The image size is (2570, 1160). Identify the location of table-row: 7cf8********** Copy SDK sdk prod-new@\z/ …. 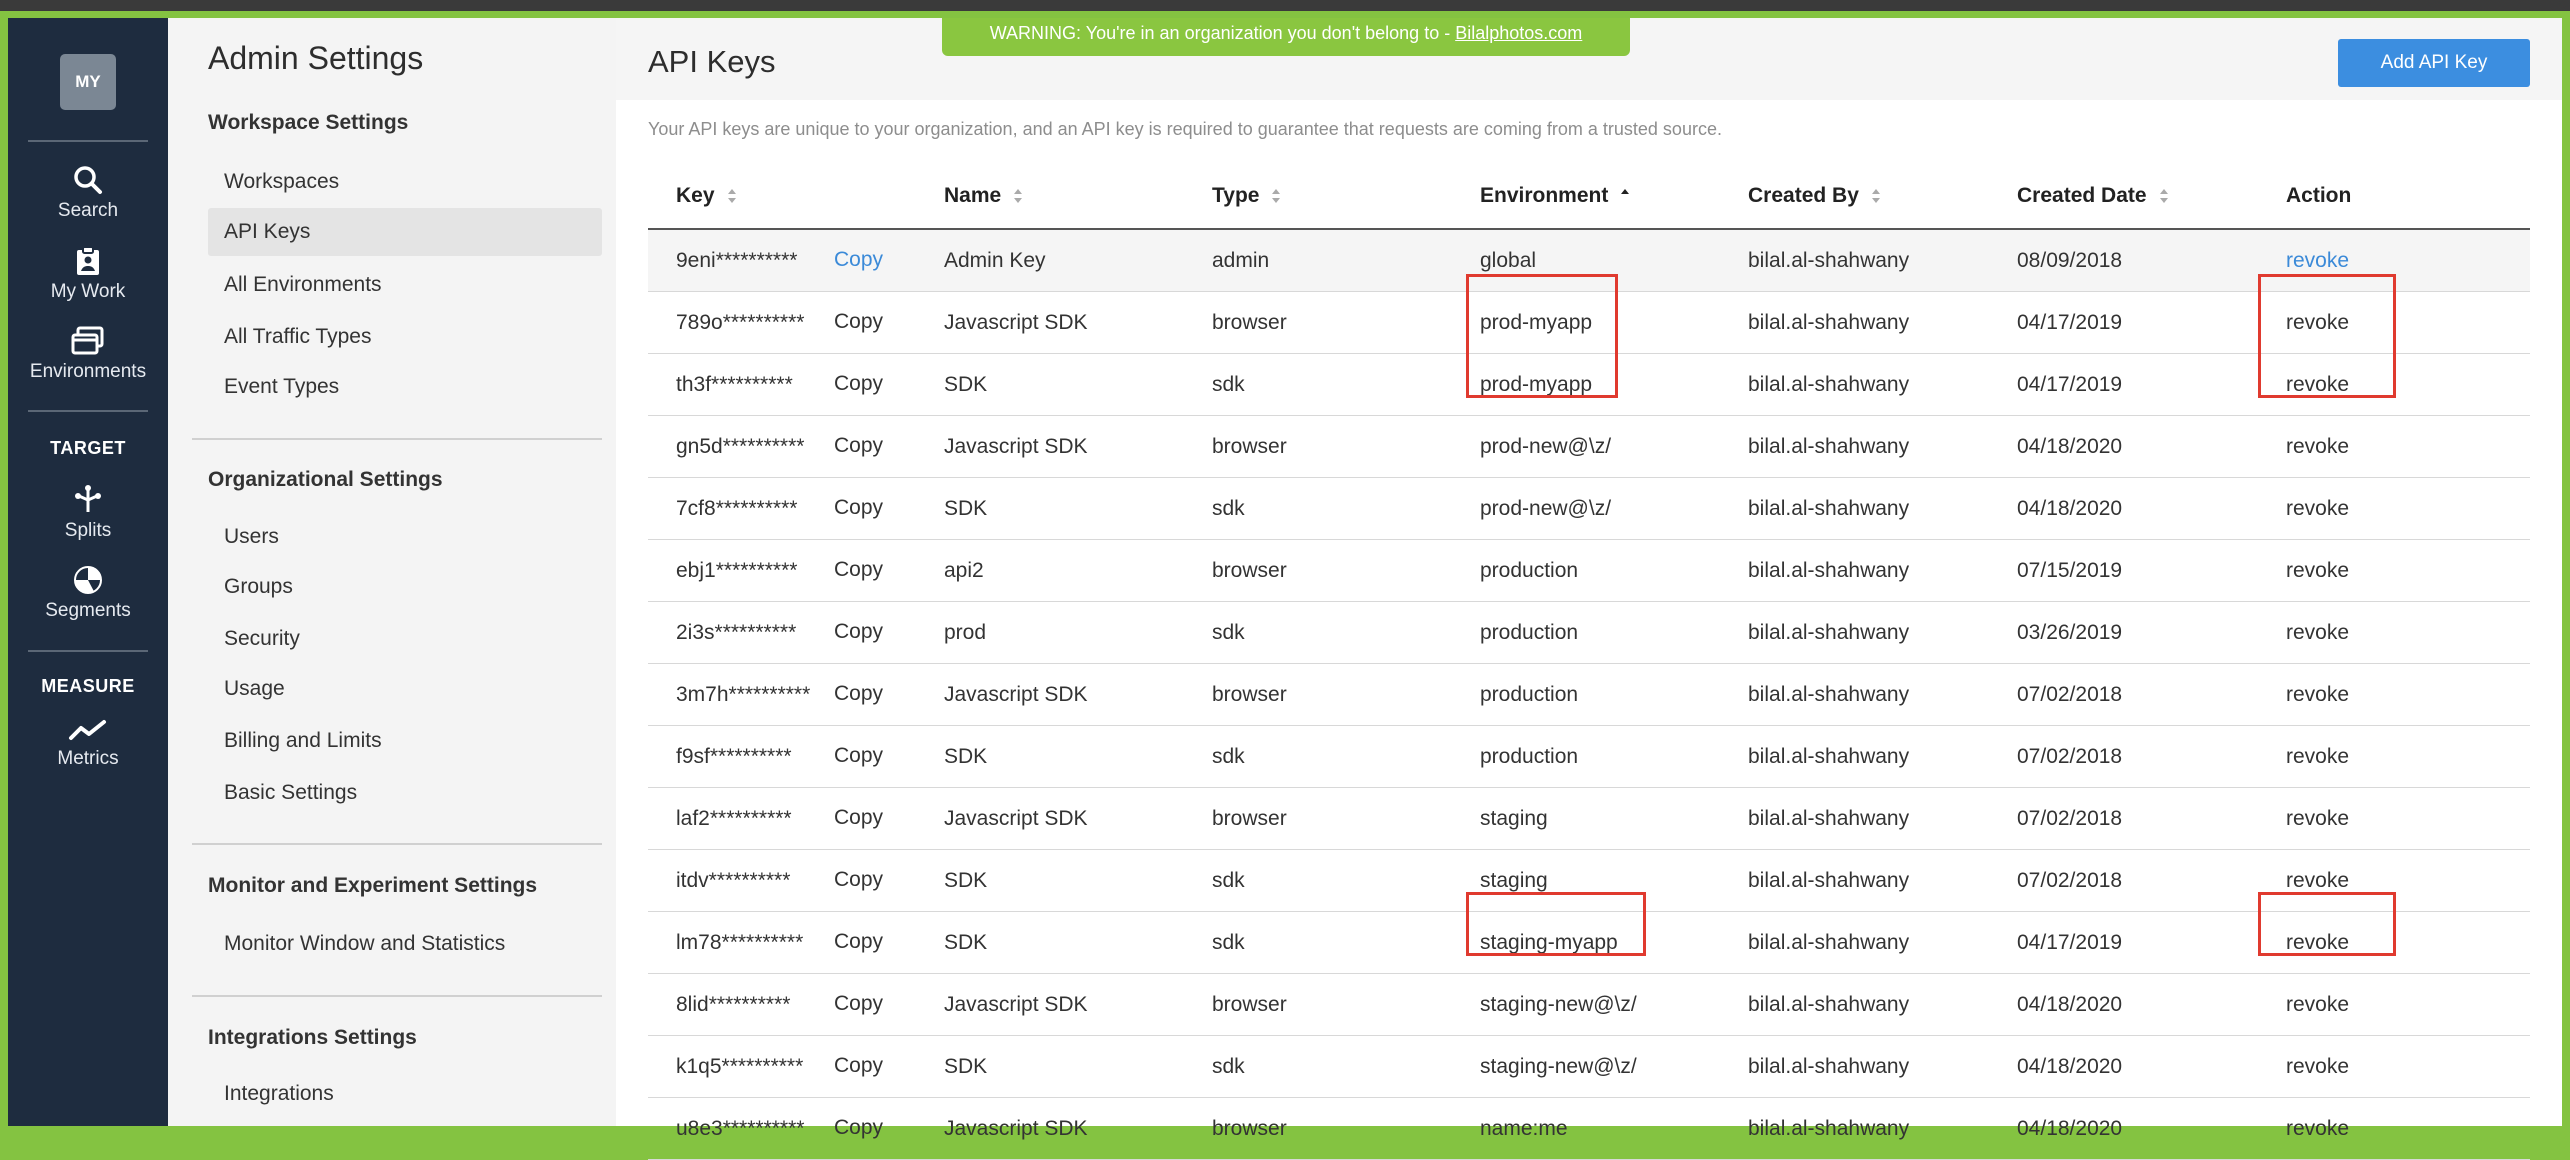
(1589, 508).